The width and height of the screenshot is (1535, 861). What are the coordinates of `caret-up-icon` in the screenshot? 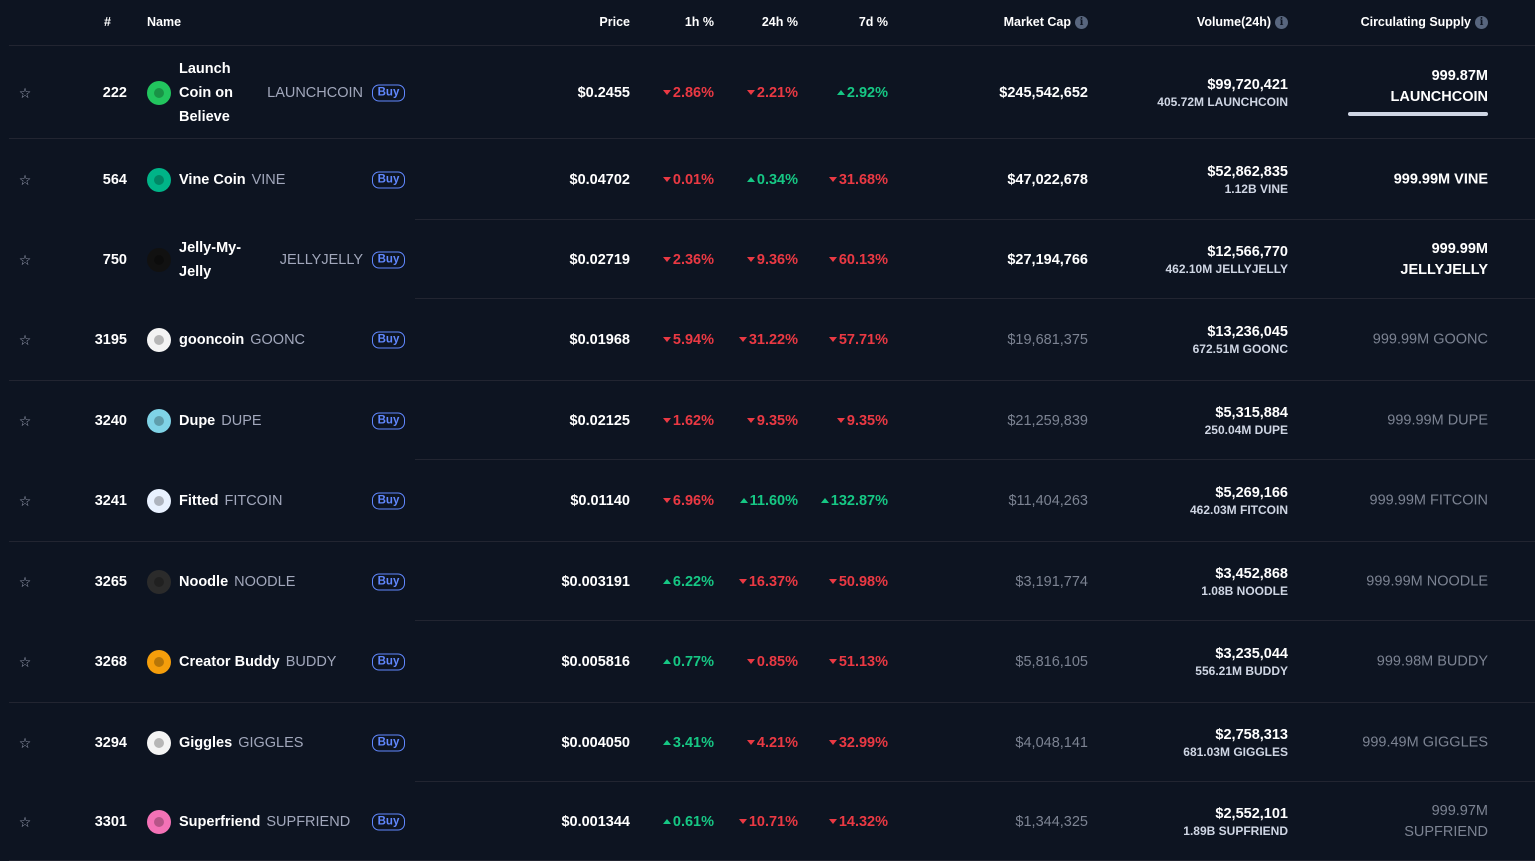 It's located at (743, 500).